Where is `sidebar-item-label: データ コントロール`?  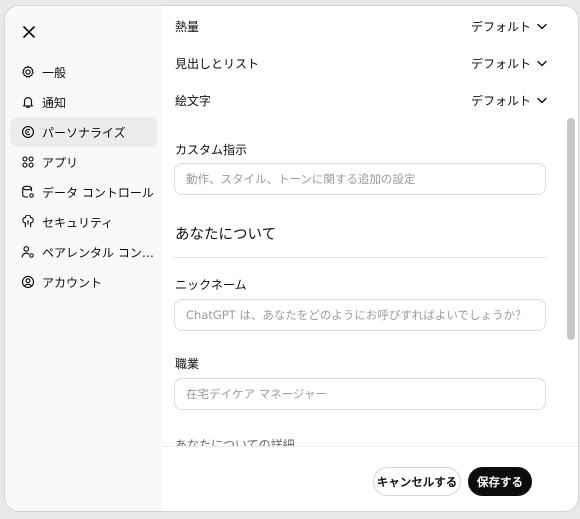 sidebar-item-label: データ コントロール is located at coordinates (98, 192).